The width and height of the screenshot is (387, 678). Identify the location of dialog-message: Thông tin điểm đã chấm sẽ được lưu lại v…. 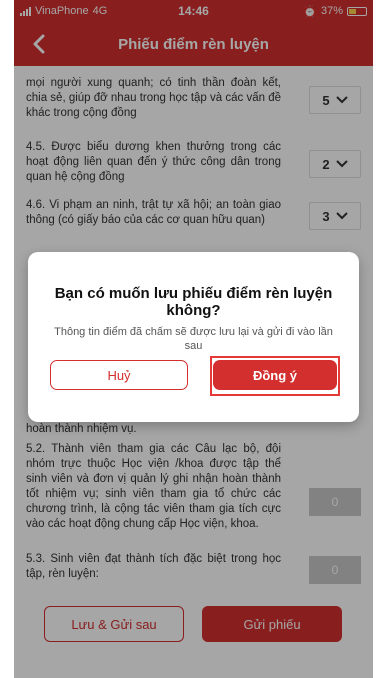
(193, 339).